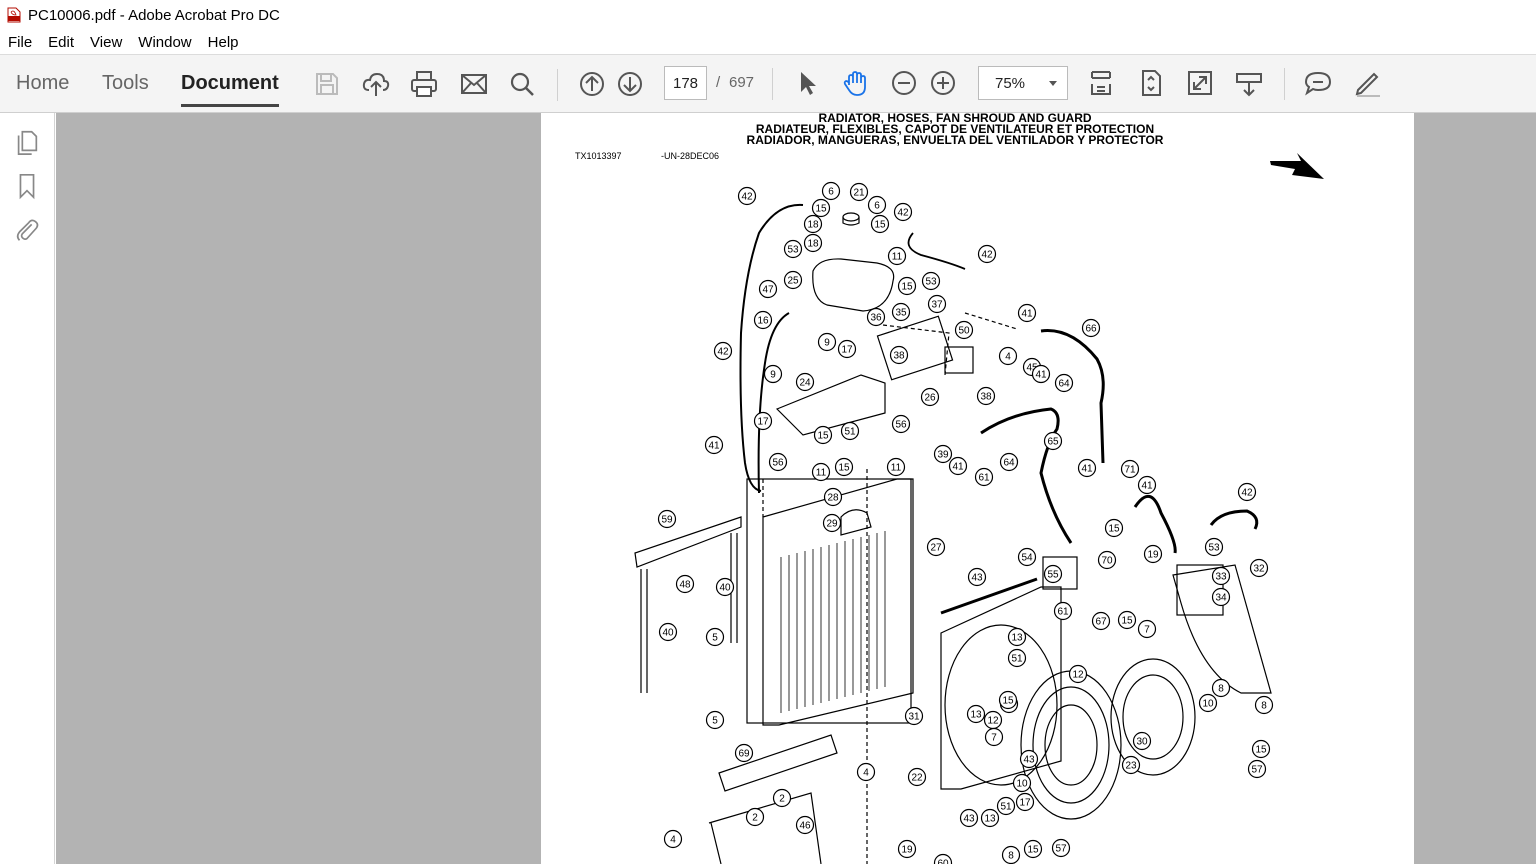 This screenshot has width=1536, height=864. I want to click on svg-text: 70, so click(1107, 561).